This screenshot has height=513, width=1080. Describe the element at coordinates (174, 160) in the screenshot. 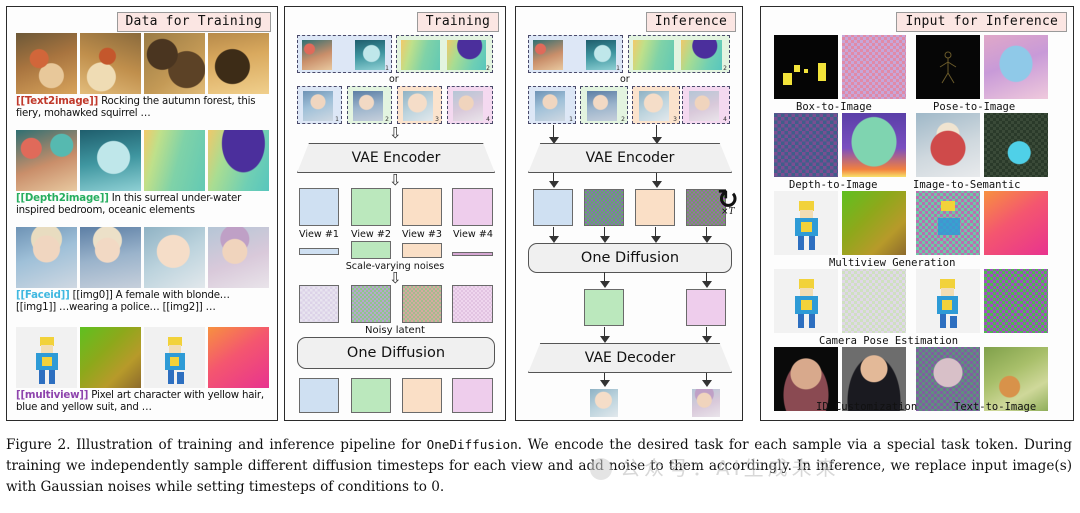

I see `thumb-depthmap-teal` at that location.